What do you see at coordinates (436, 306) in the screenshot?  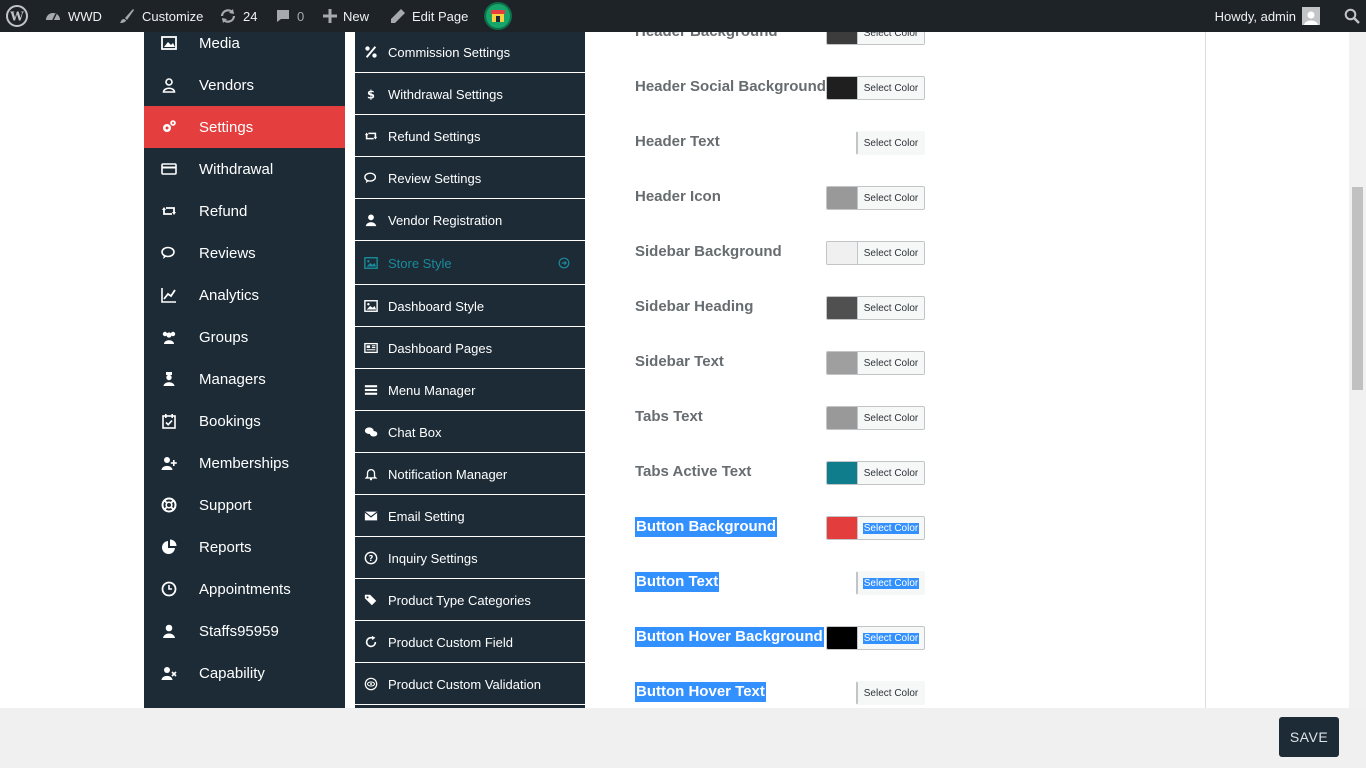 I see `submenu-item-label: Dashboard Style` at bounding box center [436, 306].